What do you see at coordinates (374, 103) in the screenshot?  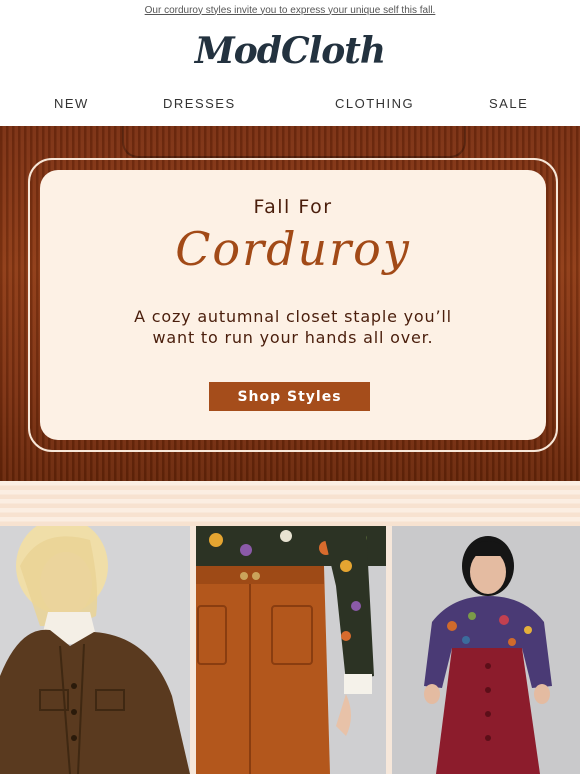 I see `nav-item-clothing: CLOTHING` at bounding box center [374, 103].